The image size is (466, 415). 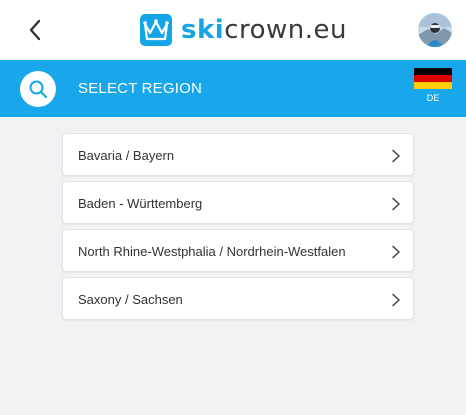 I want to click on search-icon, so click(x=38, y=89).